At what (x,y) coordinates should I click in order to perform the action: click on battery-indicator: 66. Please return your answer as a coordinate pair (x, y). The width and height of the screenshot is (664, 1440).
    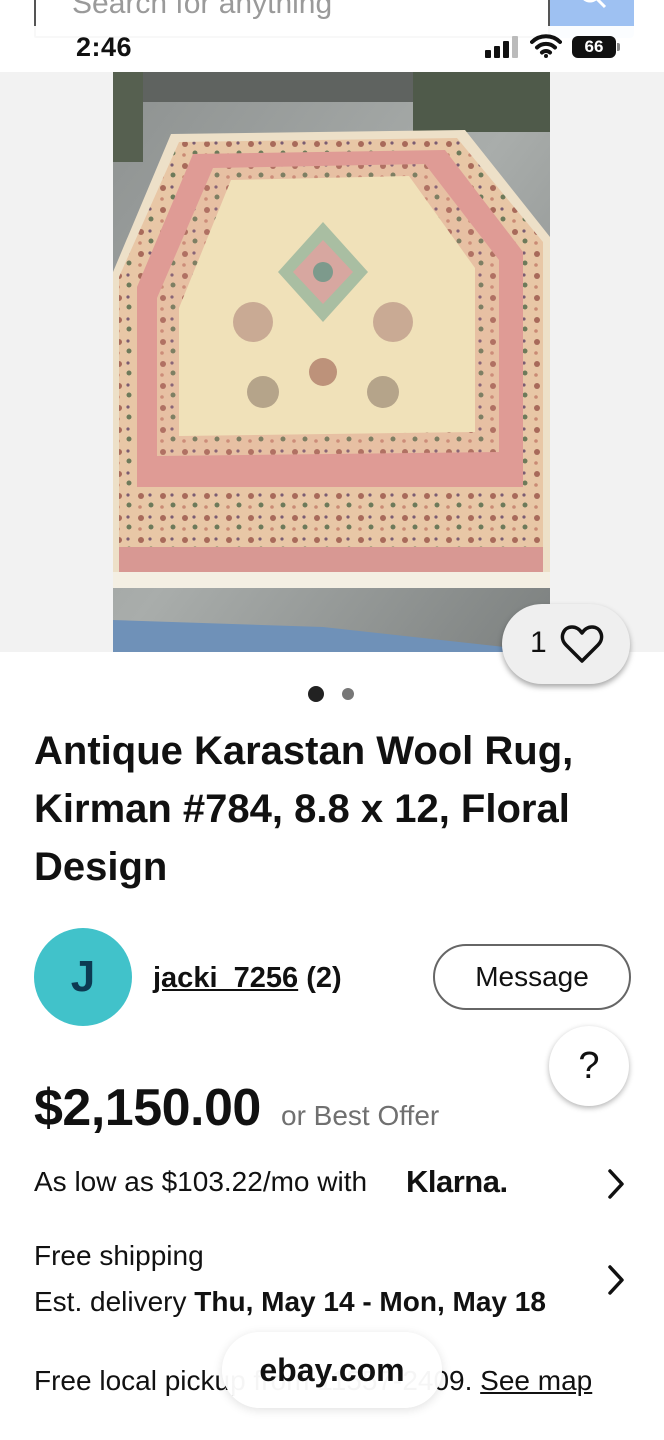
    Looking at the image, I should click on (594, 47).